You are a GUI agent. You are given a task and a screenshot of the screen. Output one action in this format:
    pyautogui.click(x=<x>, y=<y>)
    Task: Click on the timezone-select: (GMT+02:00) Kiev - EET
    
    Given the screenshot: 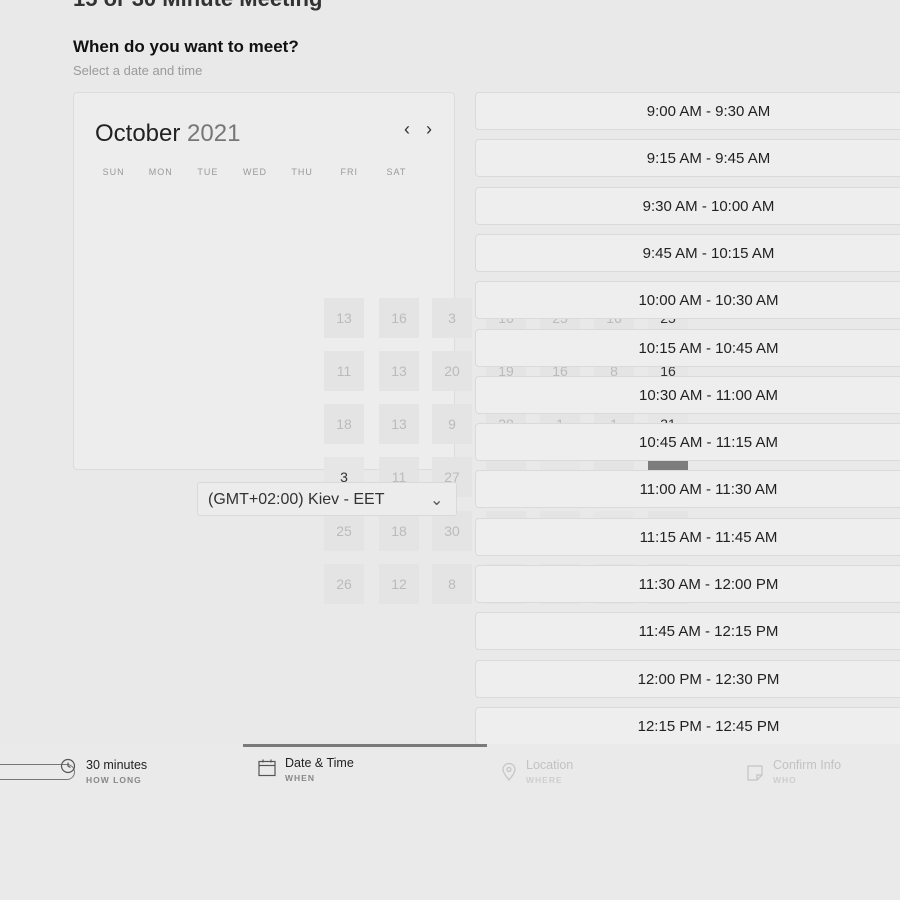 What is the action you would take?
    pyautogui.click(x=327, y=499)
    